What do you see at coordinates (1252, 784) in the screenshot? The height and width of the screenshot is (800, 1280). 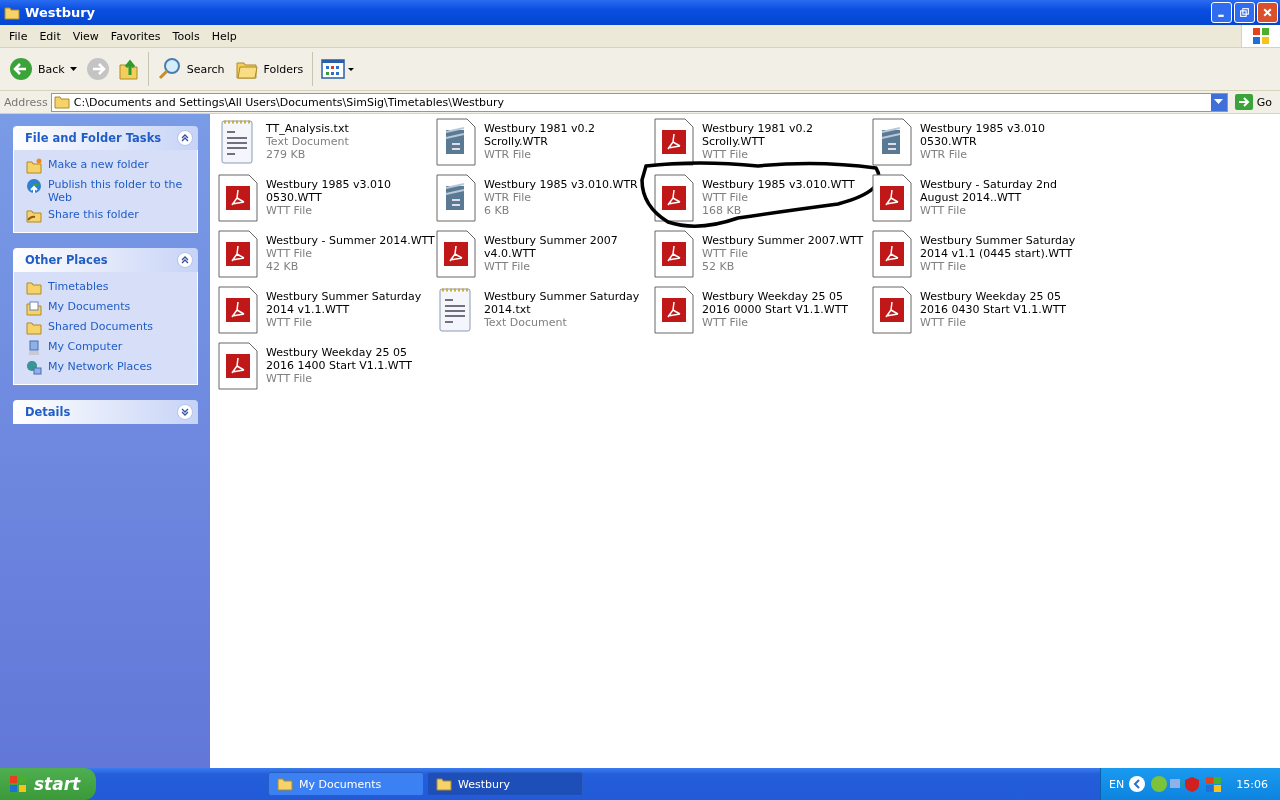 I see `clock: 15:06` at bounding box center [1252, 784].